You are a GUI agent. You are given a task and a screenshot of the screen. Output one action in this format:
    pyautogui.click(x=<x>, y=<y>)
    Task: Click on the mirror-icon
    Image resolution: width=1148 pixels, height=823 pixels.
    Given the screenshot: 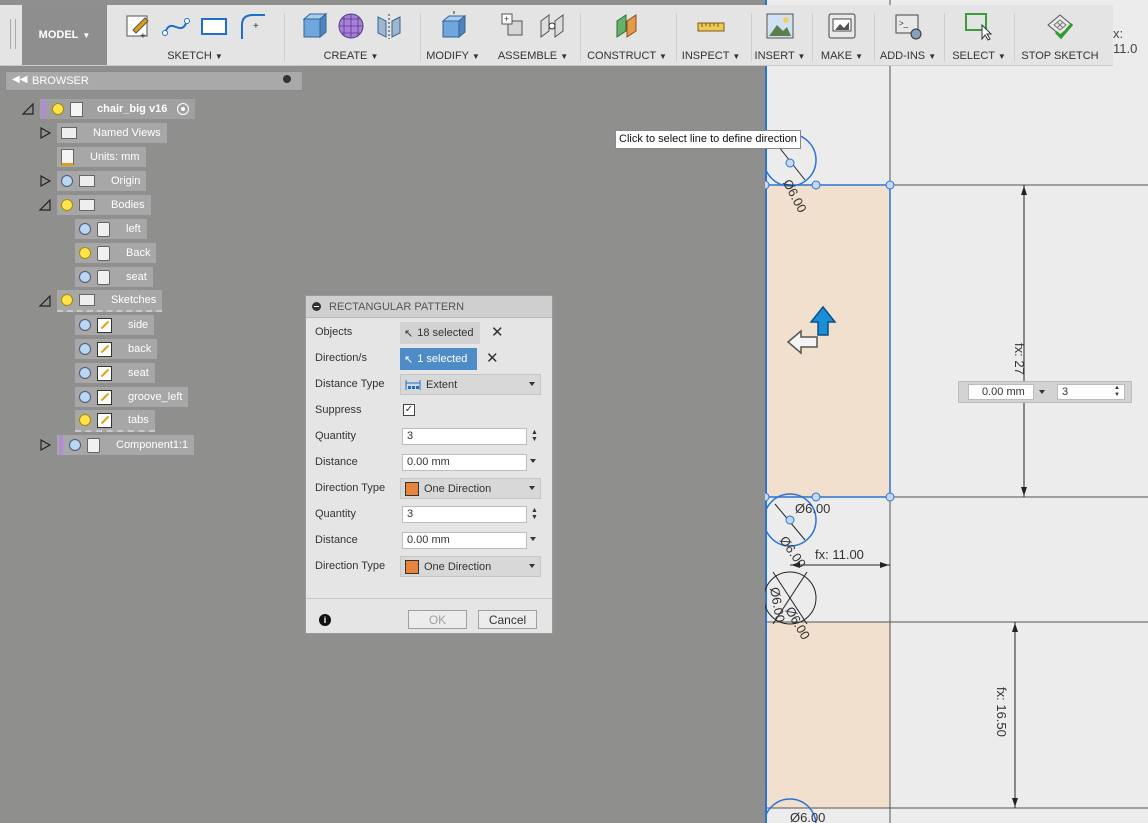 What is the action you would take?
    pyautogui.click(x=389, y=26)
    